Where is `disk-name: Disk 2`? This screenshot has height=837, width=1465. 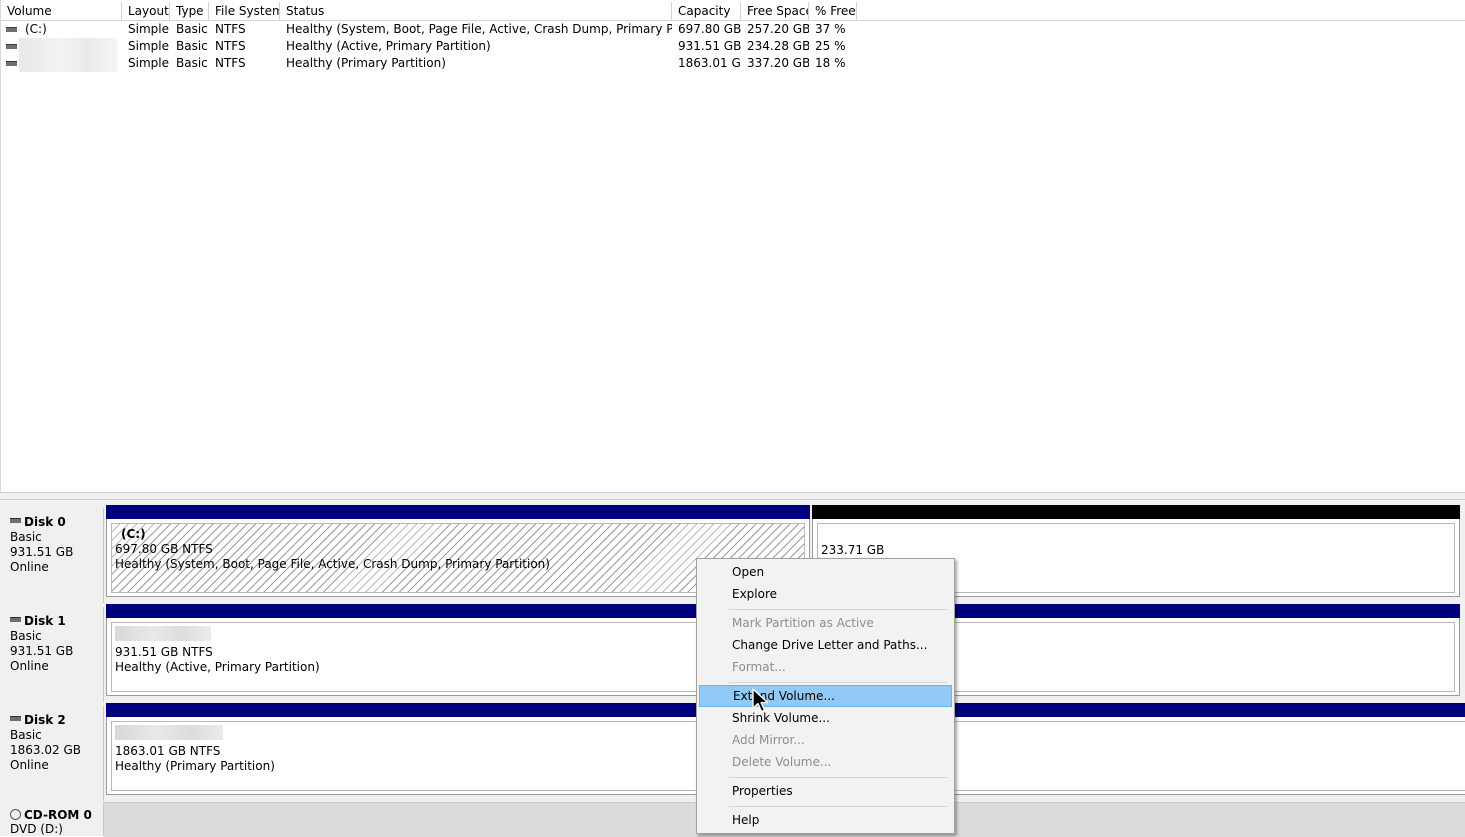 disk-name: Disk 2 is located at coordinates (45, 720).